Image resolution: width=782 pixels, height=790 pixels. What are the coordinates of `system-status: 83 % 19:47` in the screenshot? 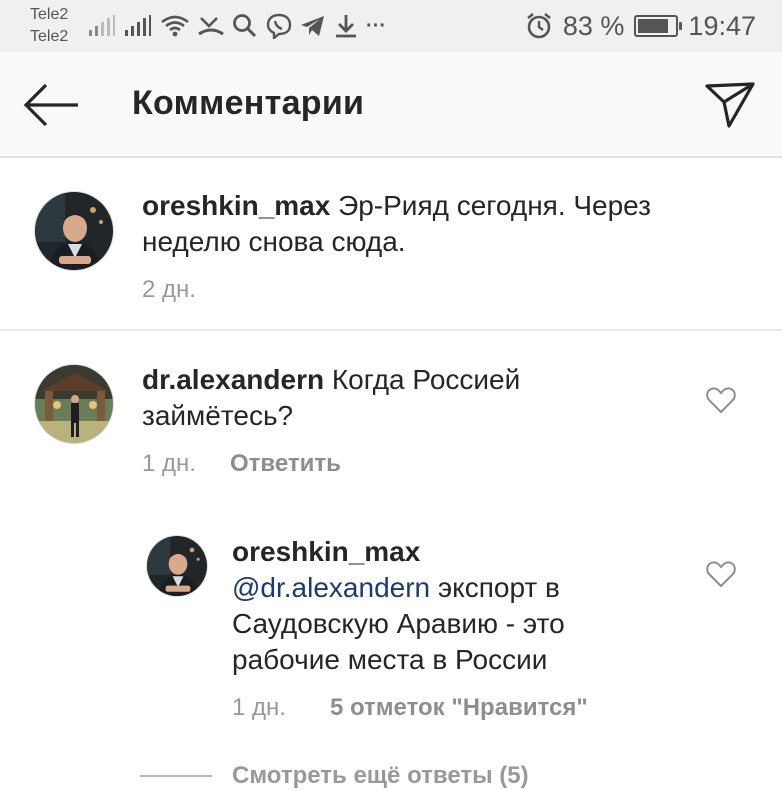 It's located at (640, 26).